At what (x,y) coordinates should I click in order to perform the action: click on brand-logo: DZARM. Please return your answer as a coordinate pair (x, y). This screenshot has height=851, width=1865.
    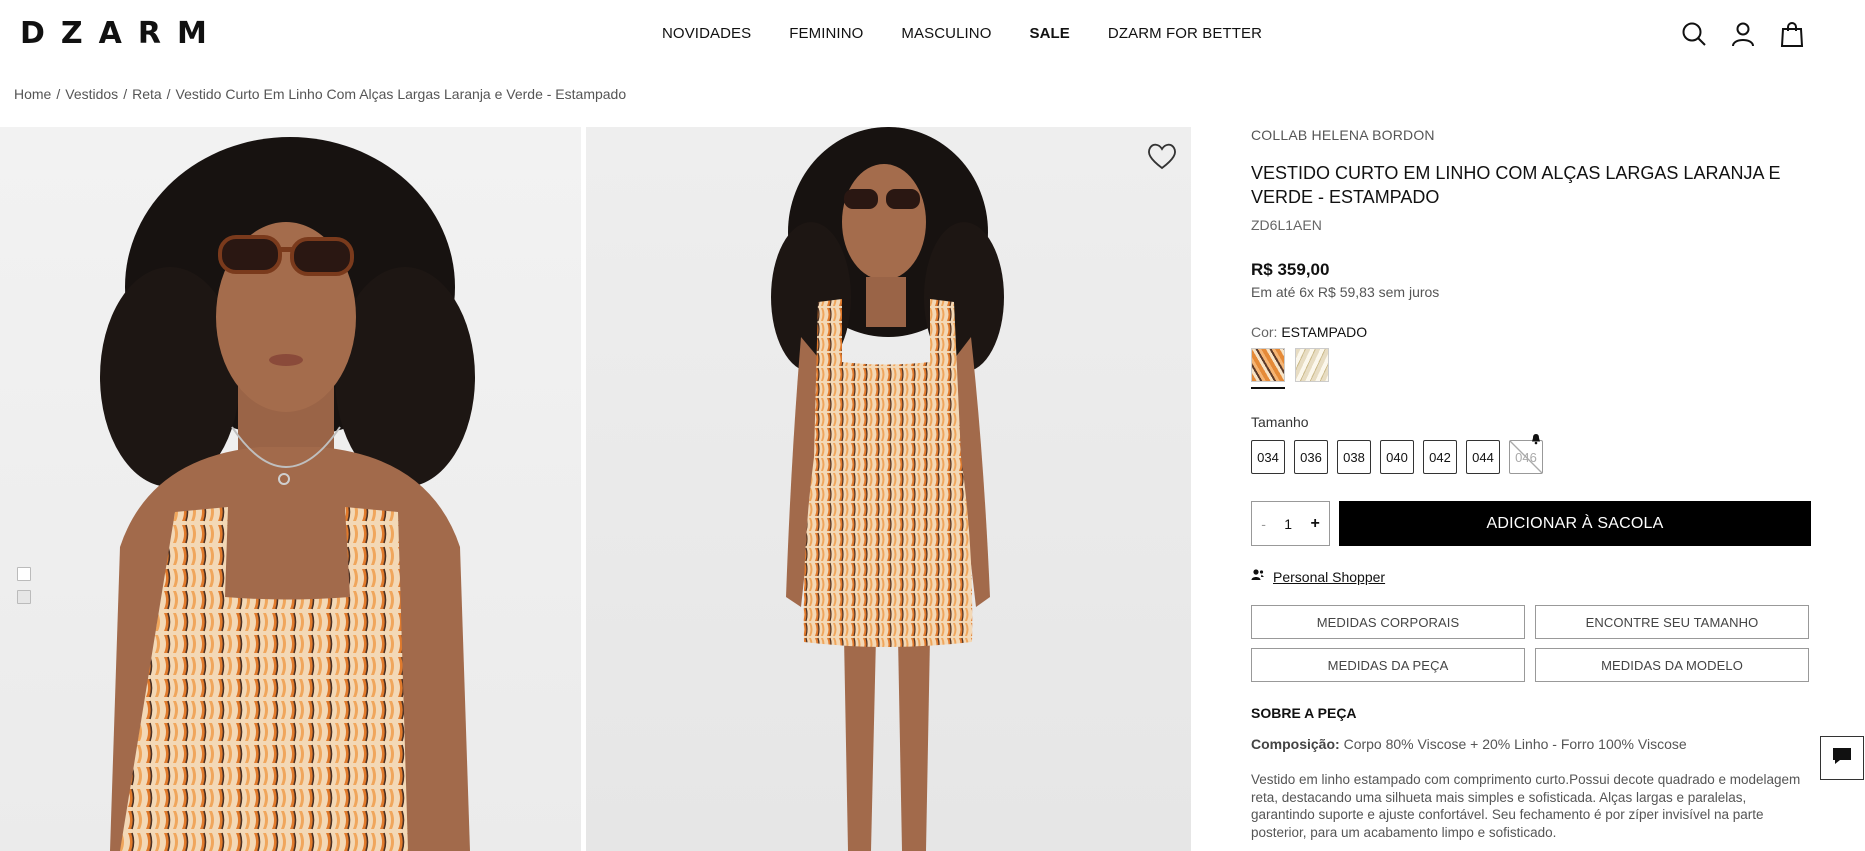
    Looking at the image, I should click on (121, 34).